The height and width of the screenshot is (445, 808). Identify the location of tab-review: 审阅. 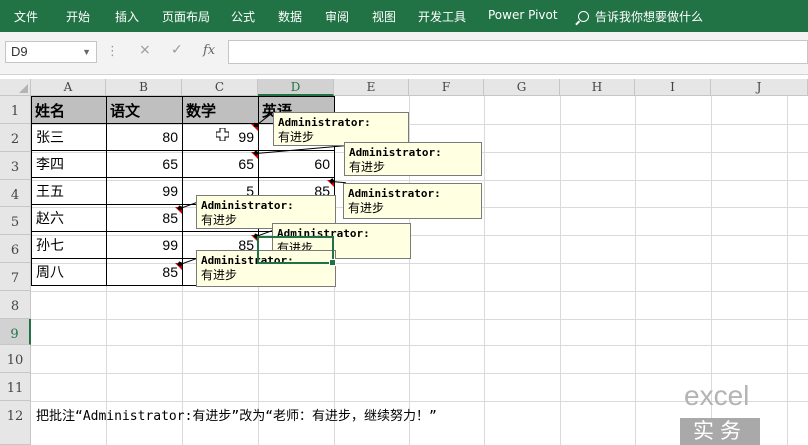
(337, 16).